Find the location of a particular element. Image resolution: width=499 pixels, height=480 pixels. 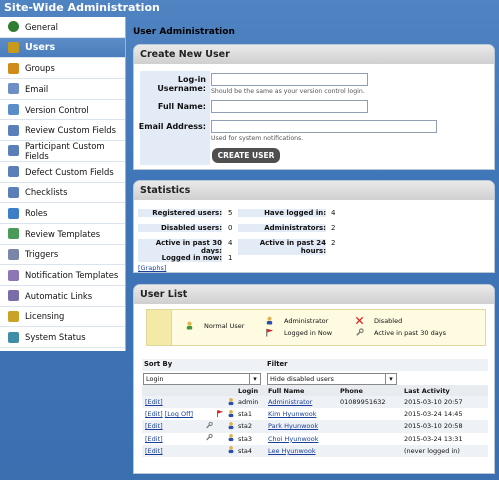

username-label: Log-in Username: is located at coordinates (181, 84).